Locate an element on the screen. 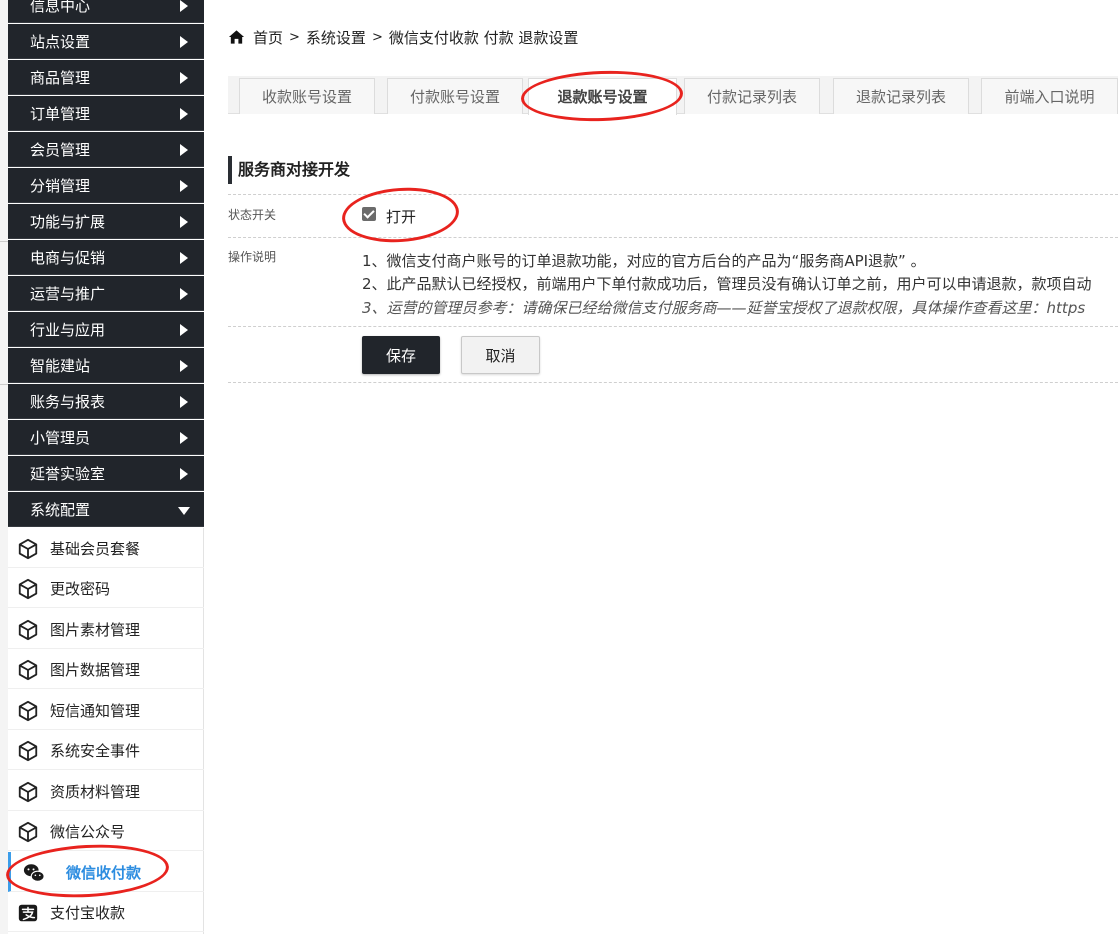  sidebar-item-label: 分销管理 is located at coordinates (60, 186).